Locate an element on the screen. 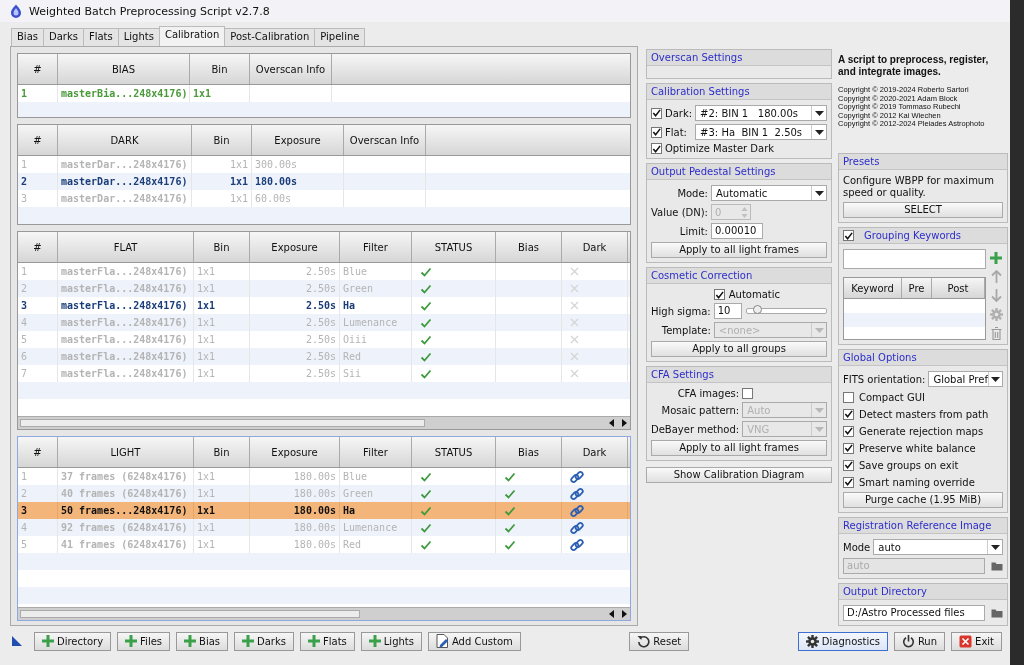 The height and width of the screenshot is (665, 1024). checkbox-label: Flat: is located at coordinates (676, 132).